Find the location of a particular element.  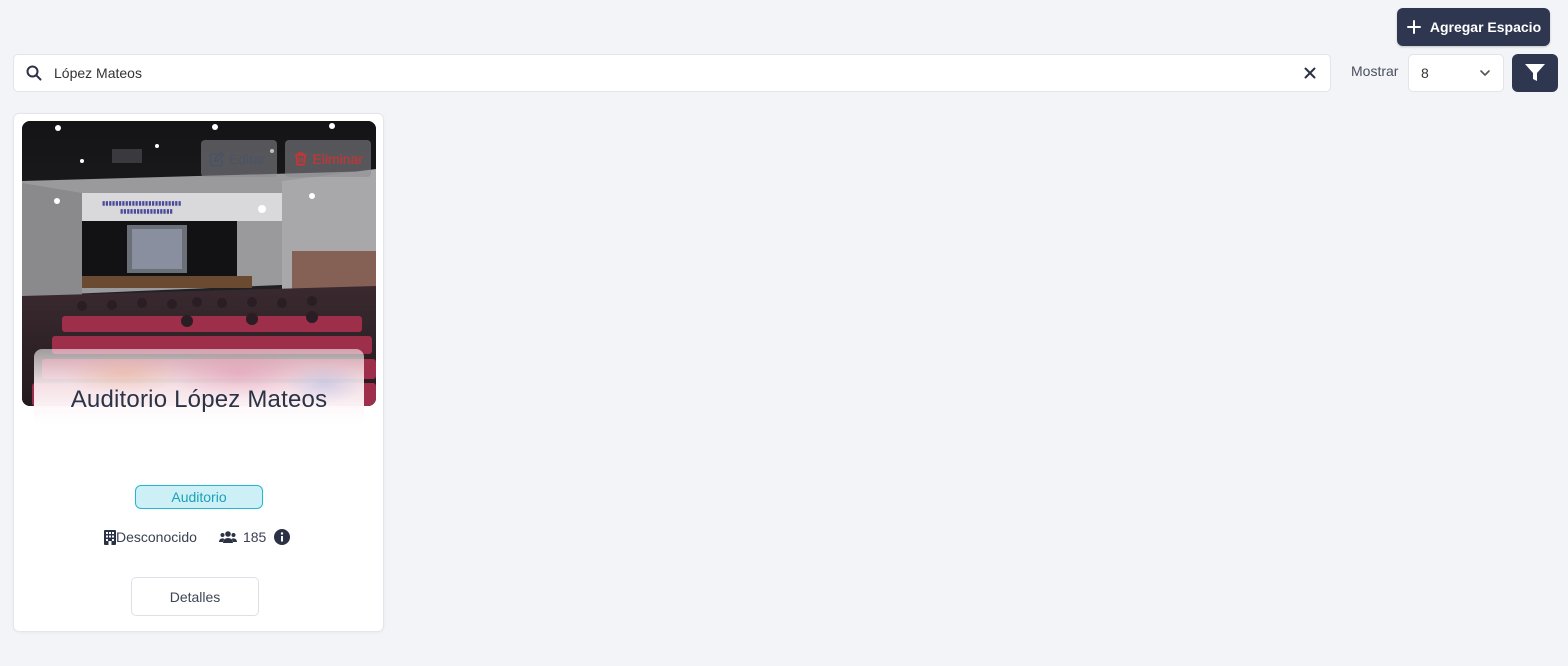

trash-icon is located at coordinates (300, 158).